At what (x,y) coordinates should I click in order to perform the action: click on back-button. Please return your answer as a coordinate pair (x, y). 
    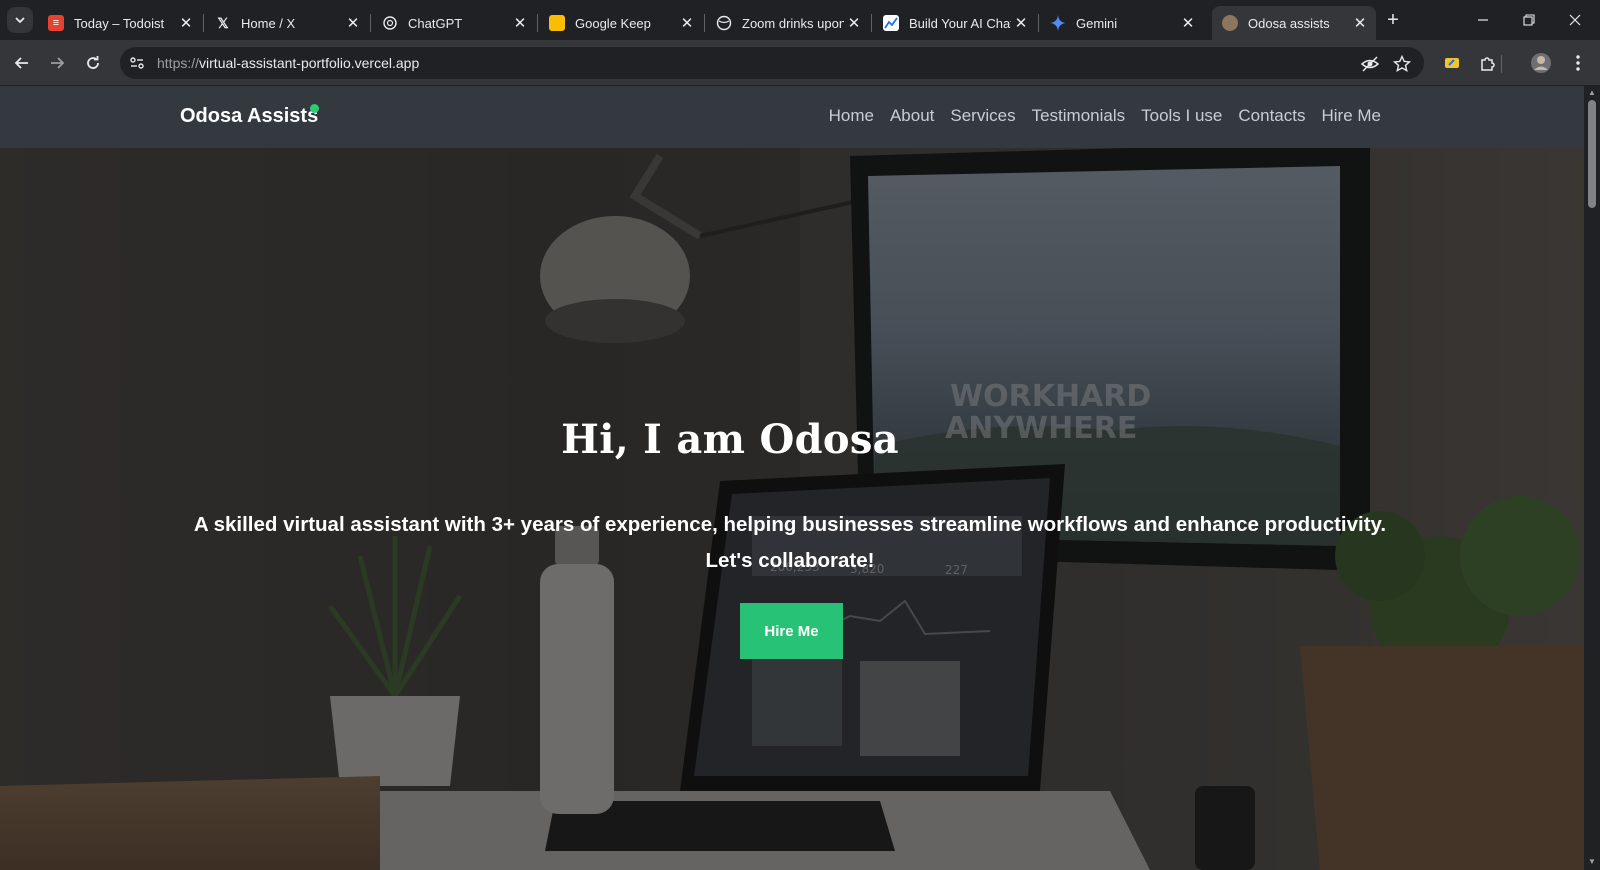
    Looking at the image, I should click on (22, 63).